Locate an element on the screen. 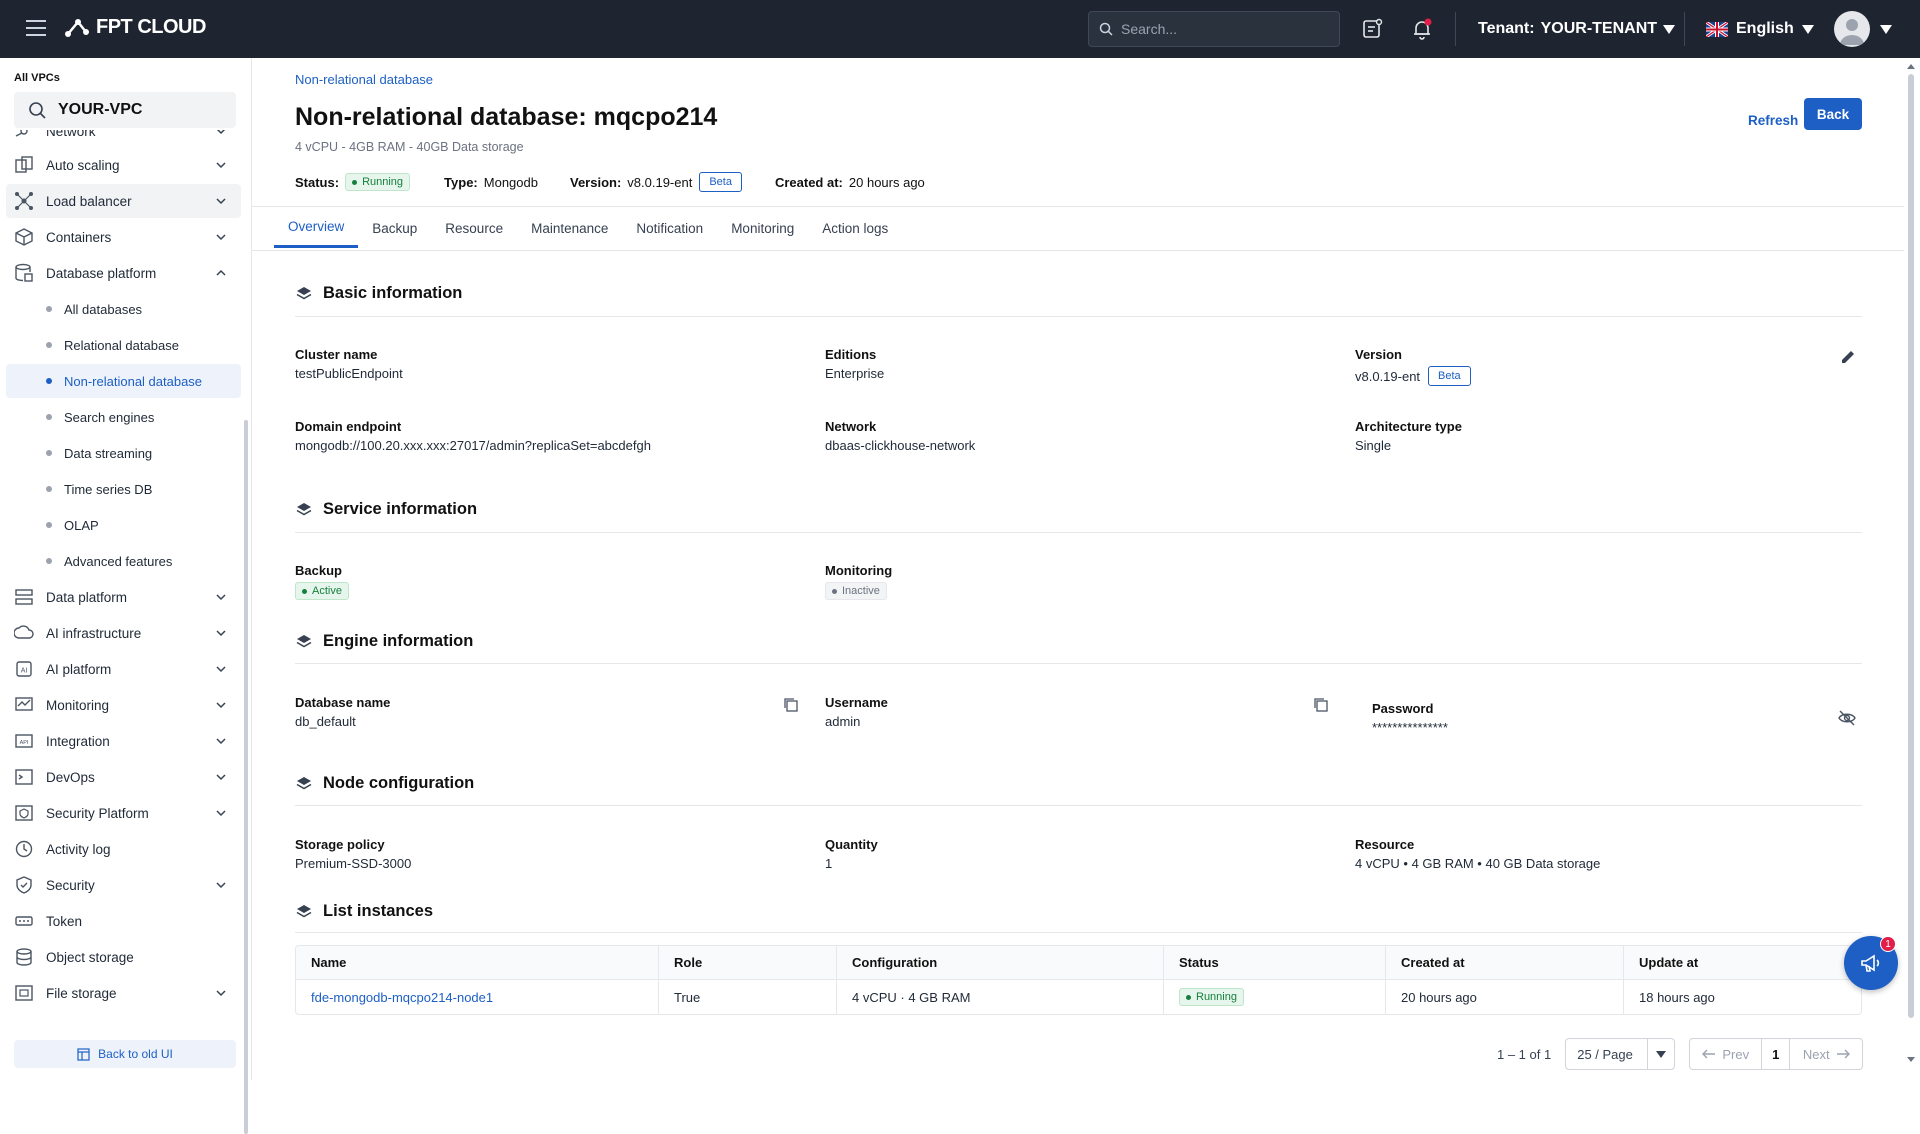 The width and height of the screenshot is (1920, 1134). sidebar-item-integration: API Integration is located at coordinates (123, 741).